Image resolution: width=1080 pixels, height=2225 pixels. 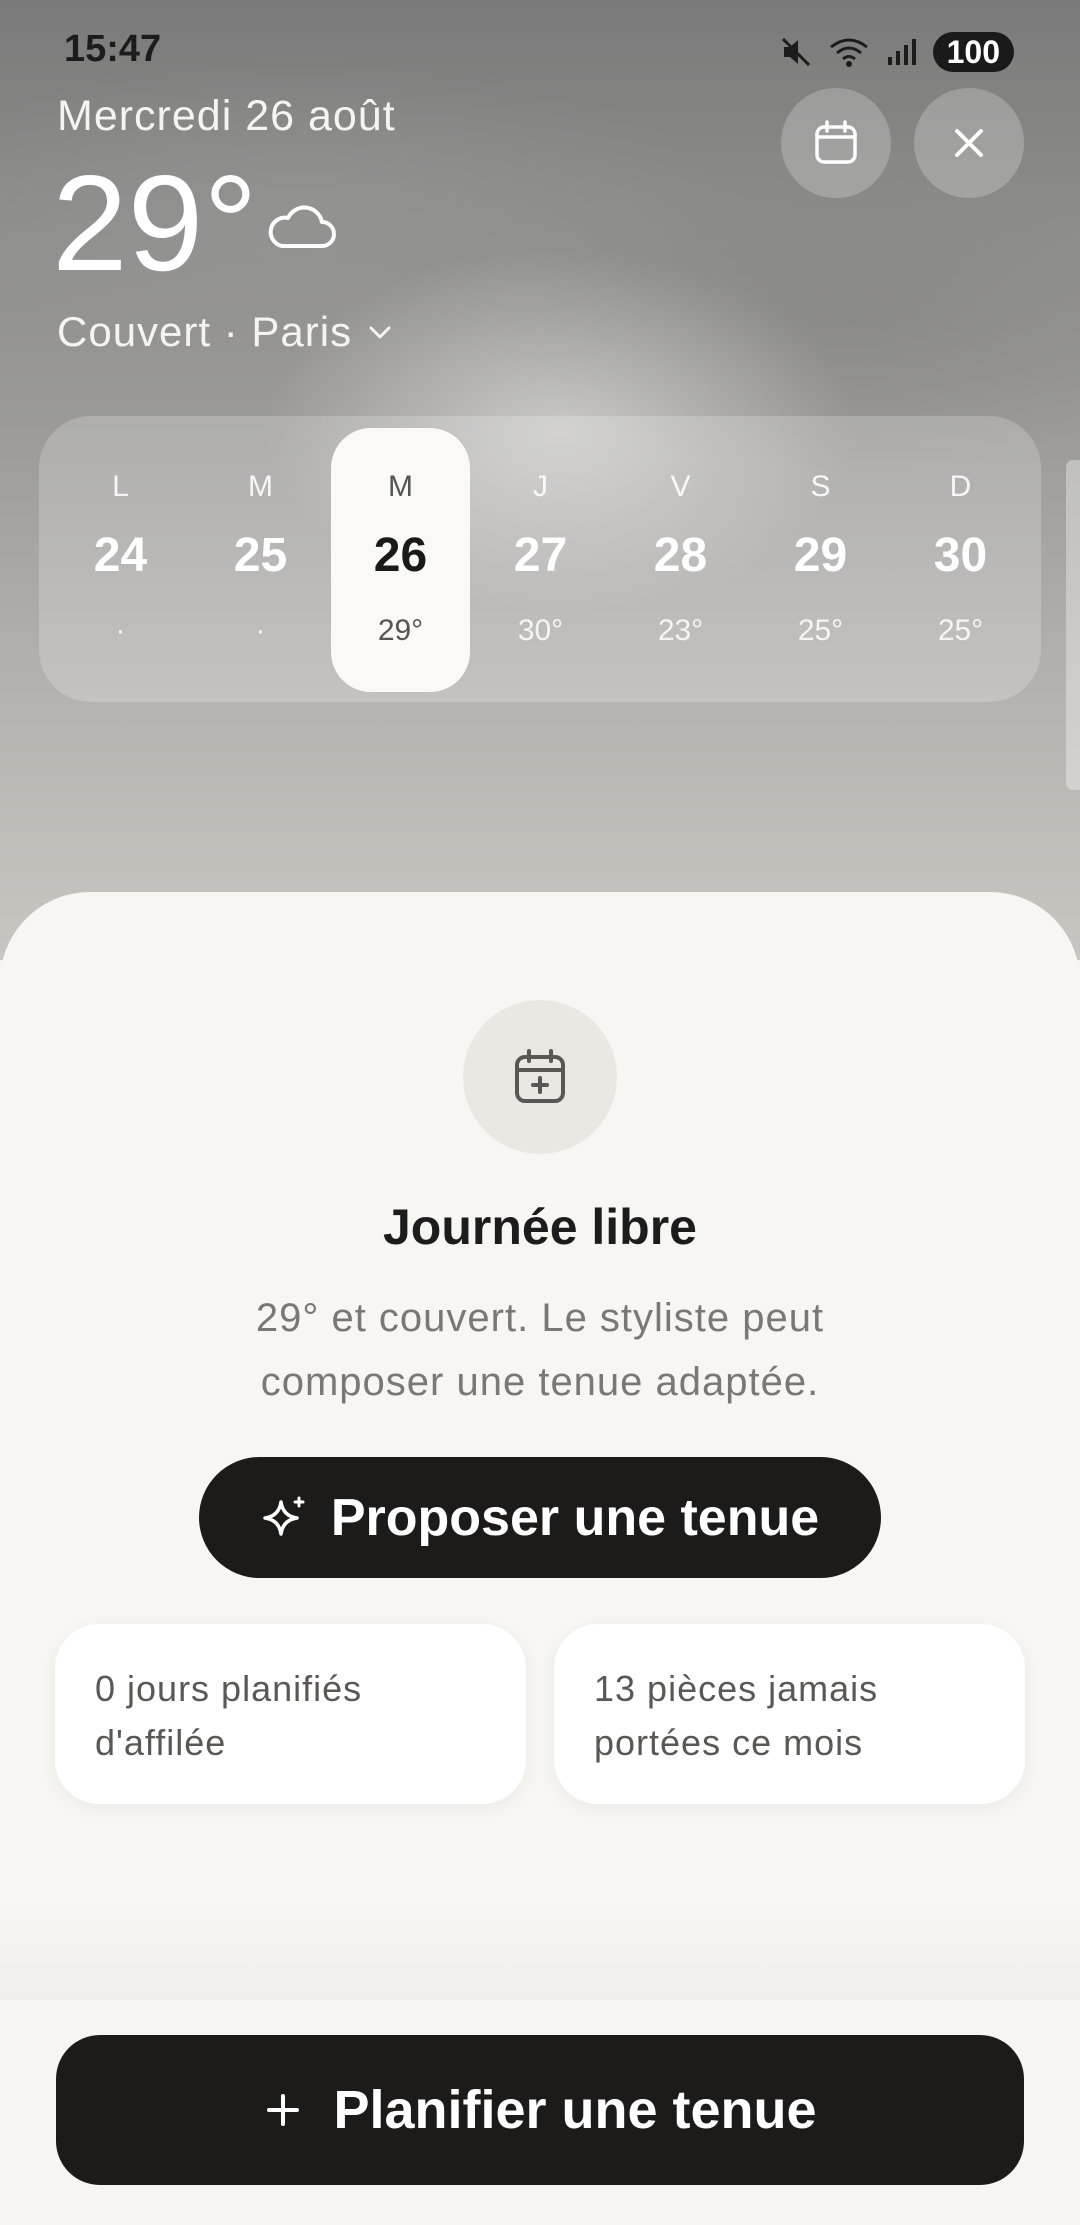 I want to click on day-cell-30: D 30 25°, so click(x=960, y=560).